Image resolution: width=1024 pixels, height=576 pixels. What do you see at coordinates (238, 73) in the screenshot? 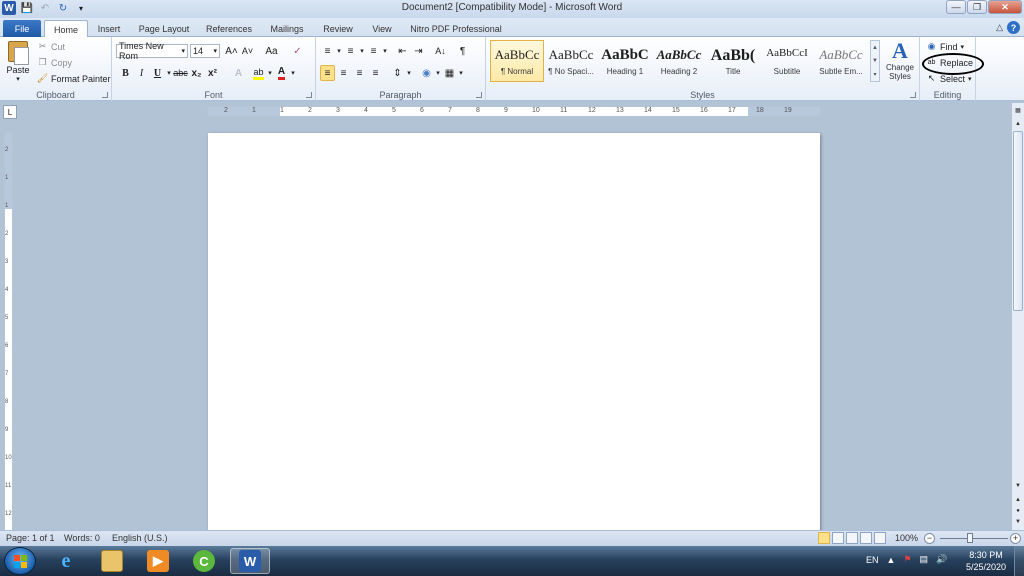
I see `text-effects-icon: A` at bounding box center [238, 73].